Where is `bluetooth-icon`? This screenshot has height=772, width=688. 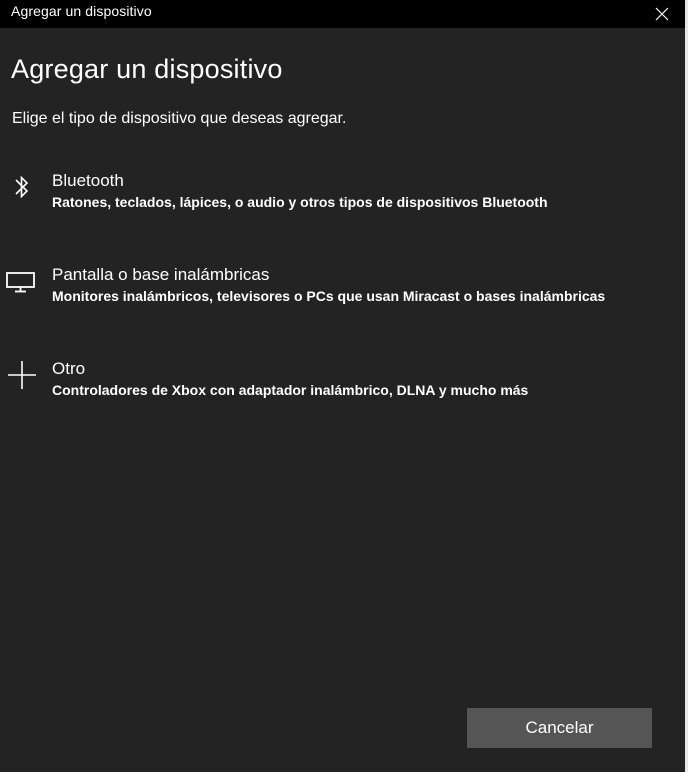 bluetooth-icon is located at coordinates (22, 187).